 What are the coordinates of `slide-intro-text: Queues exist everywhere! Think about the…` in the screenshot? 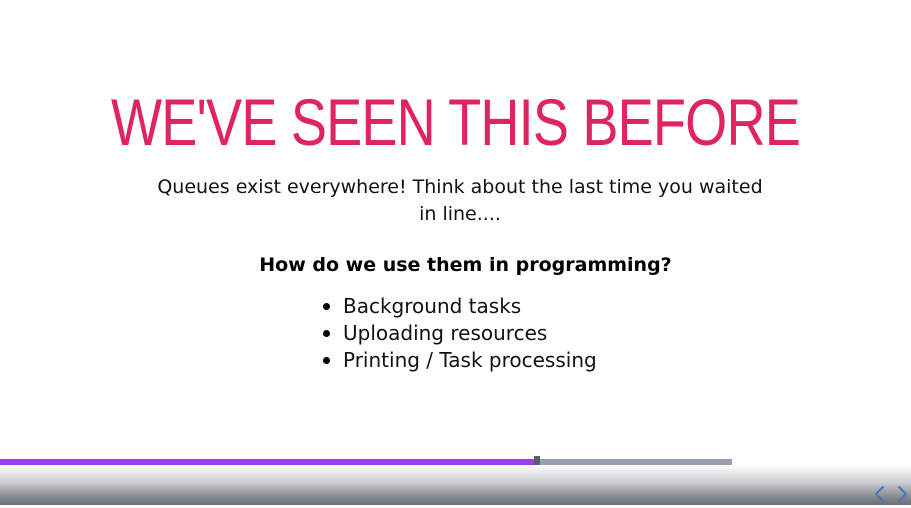 It's located at (460, 200).